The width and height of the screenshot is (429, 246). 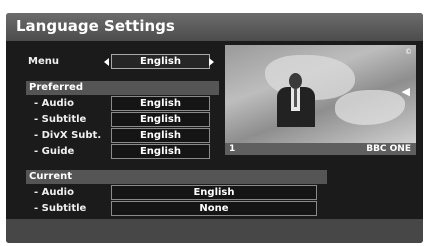 I want to click on presenter-tie, so click(x=295, y=98).